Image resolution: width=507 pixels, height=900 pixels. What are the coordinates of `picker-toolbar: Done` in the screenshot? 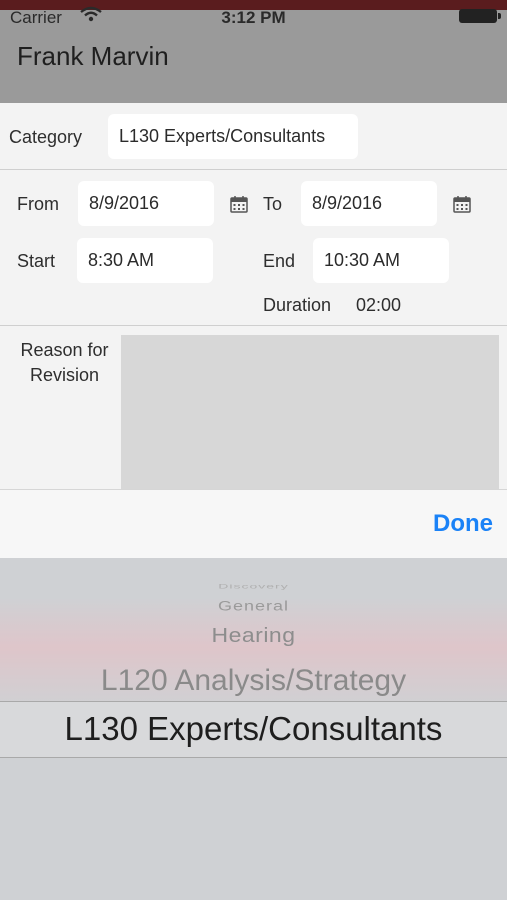 It's located at (253, 523).